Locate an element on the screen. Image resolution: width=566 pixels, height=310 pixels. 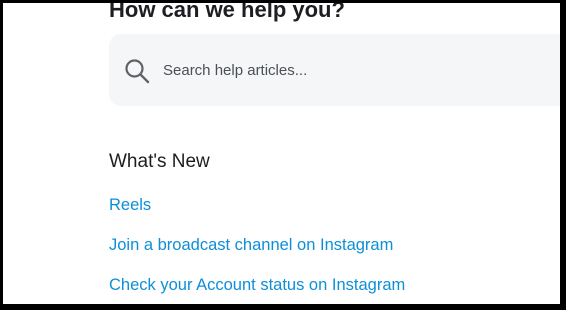
whats-new-heading: What's New is located at coordinates (159, 161).